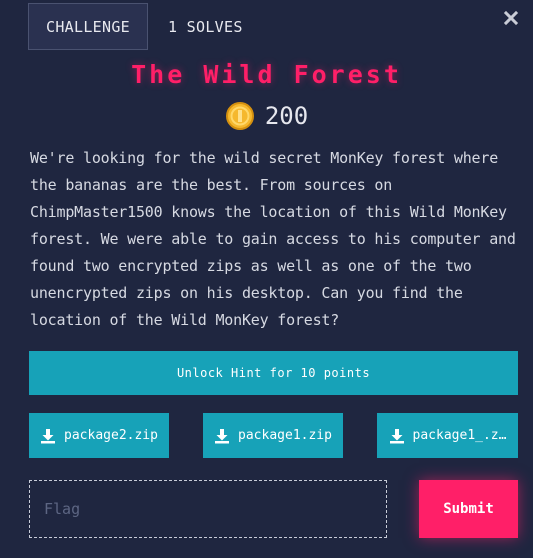 This screenshot has height=558, width=533. I want to click on flag-input, so click(208, 509).